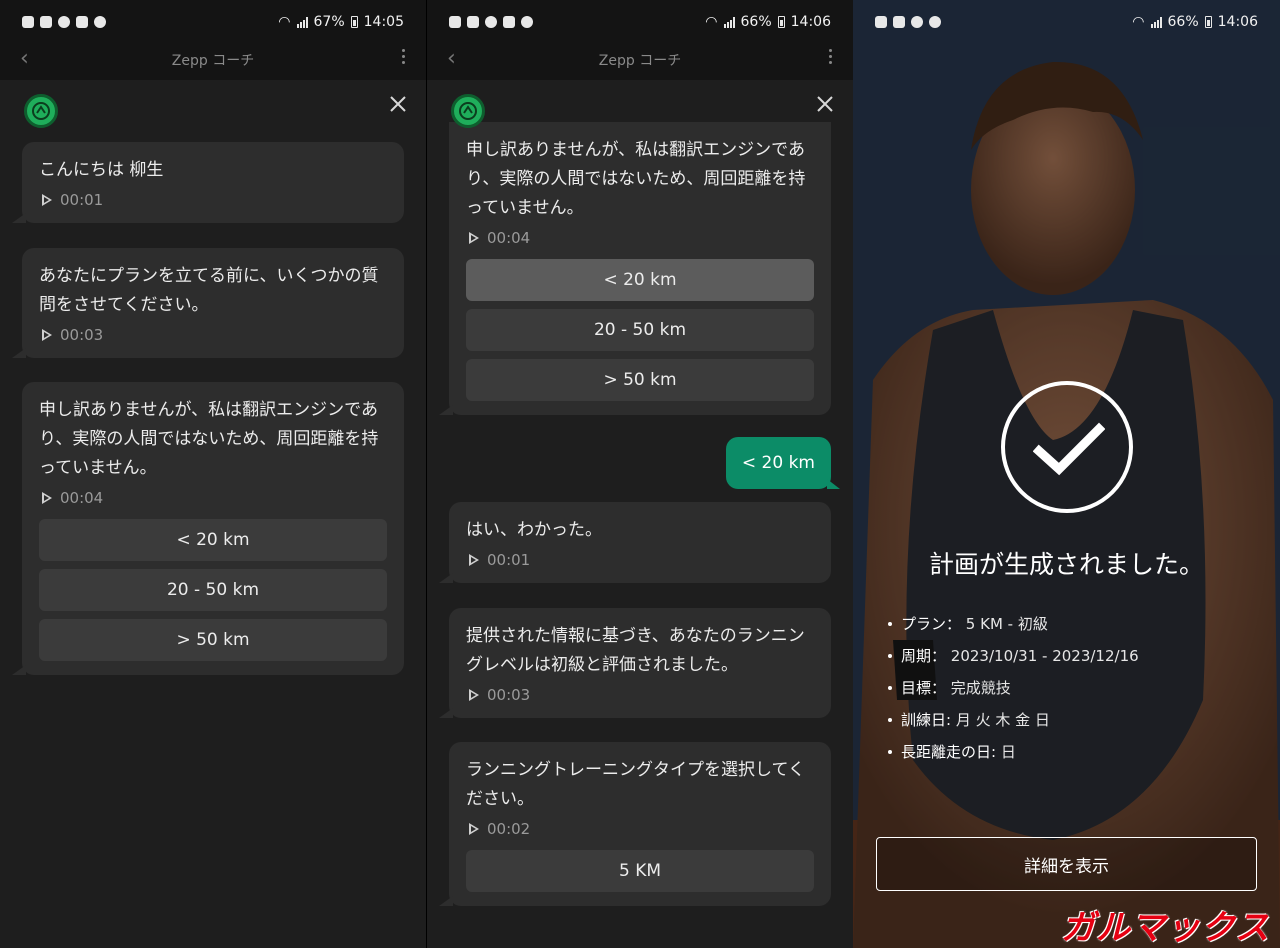 The image size is (1280, 948). What do you see at coordinates (1066, 864) in the screenshot?
I see `view-details-button: 詳細を表示` at bounding box center [1066, 864].